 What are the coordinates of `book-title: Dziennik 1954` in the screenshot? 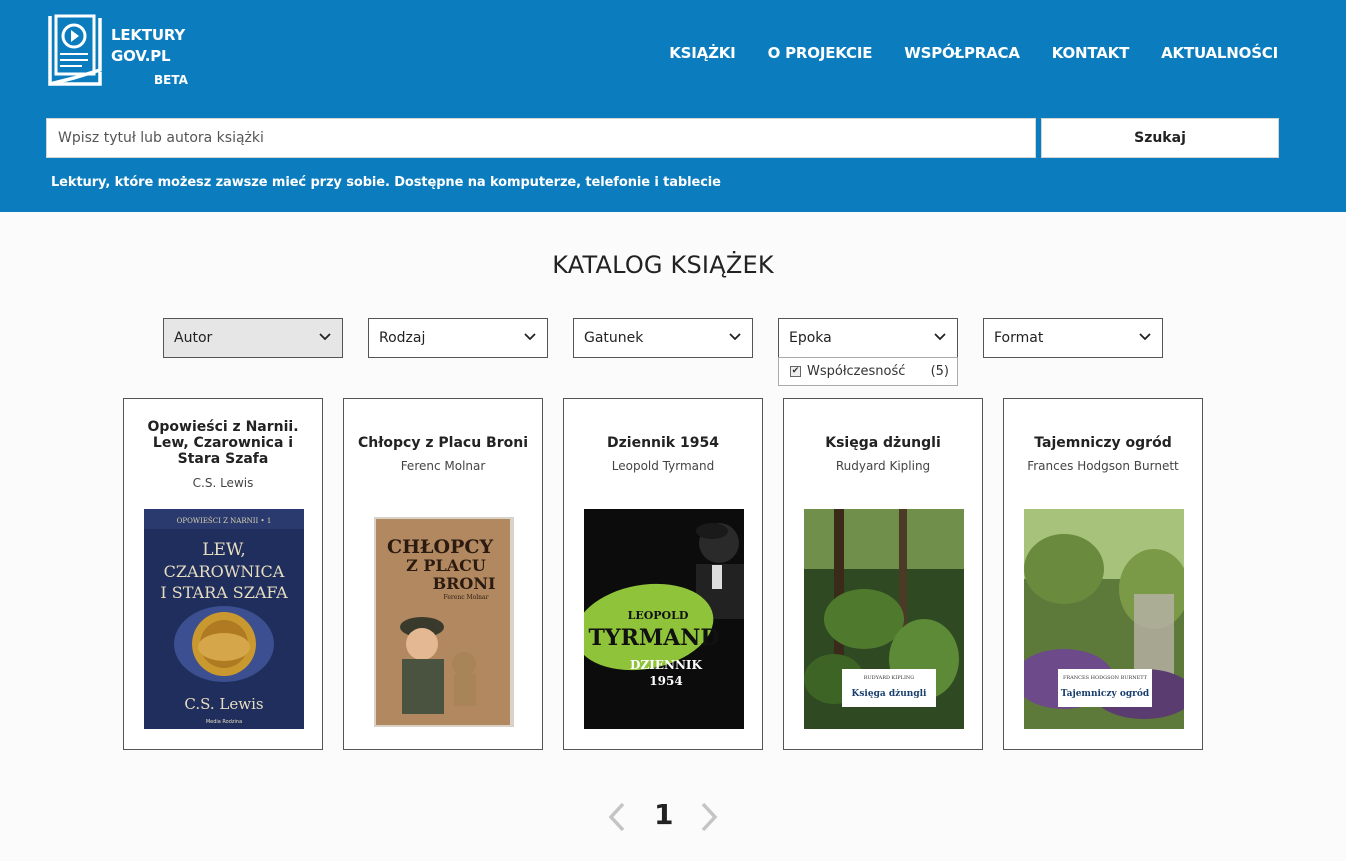 It's located at (663, 443).